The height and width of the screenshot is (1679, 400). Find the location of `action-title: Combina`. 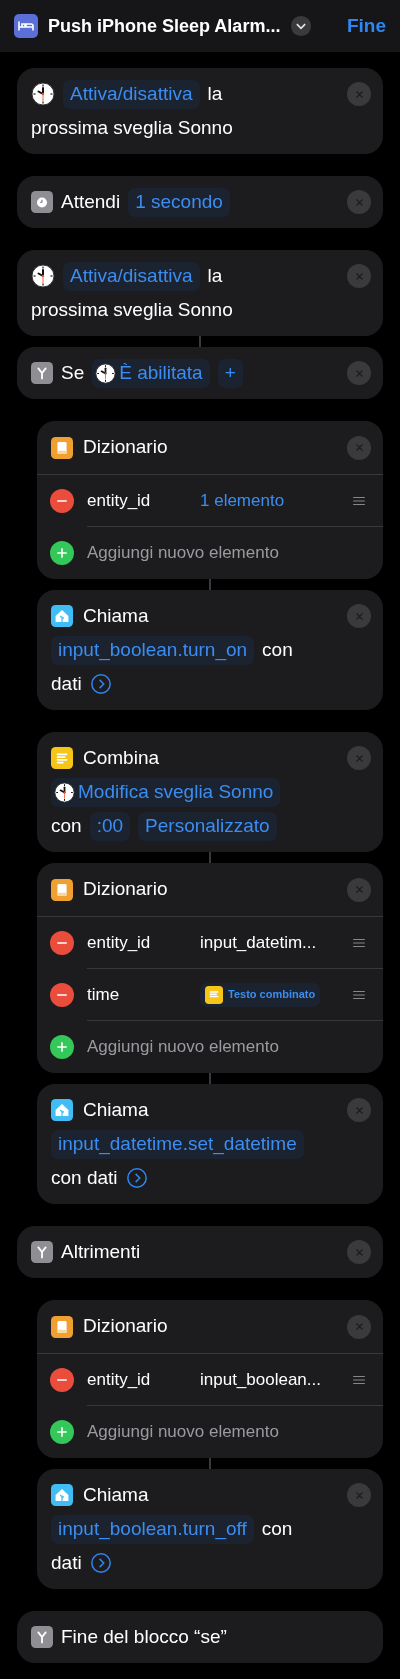

action-title: Combina is located at coordinates (122, 757).